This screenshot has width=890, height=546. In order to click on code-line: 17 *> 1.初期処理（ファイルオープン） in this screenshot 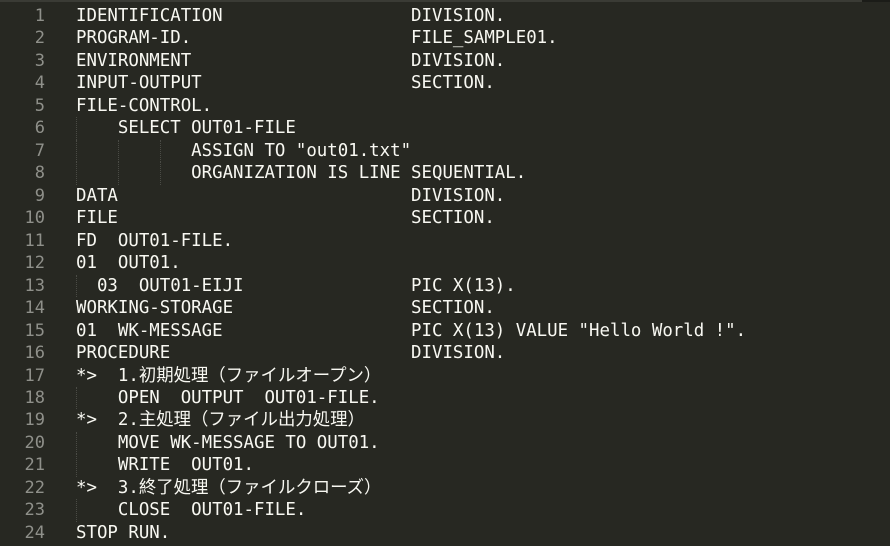, I will do `click(445, 376)`.